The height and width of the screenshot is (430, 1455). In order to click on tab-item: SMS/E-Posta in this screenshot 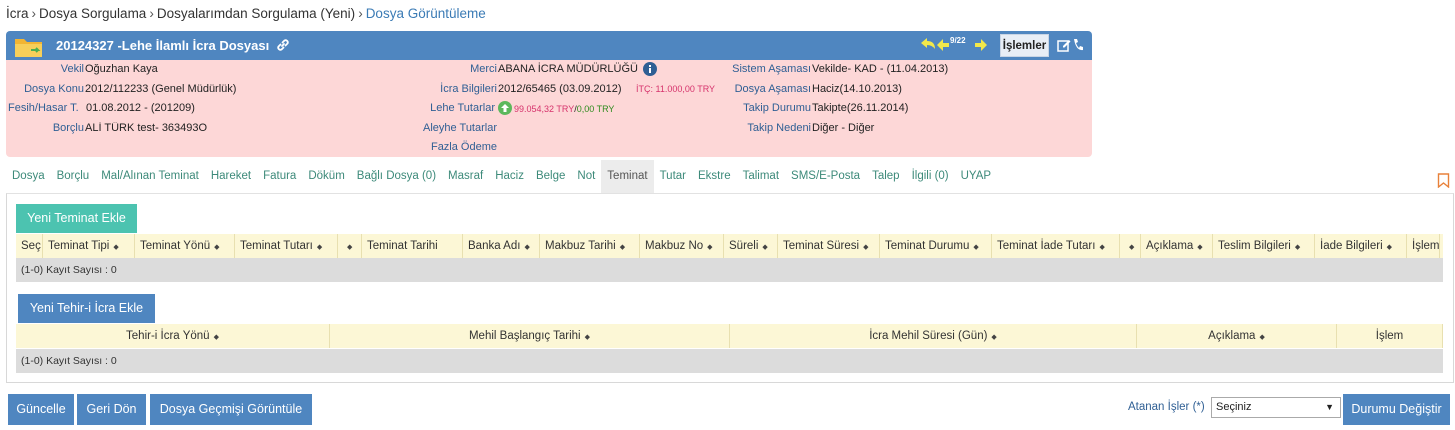, I will do `click(825, 176)`.